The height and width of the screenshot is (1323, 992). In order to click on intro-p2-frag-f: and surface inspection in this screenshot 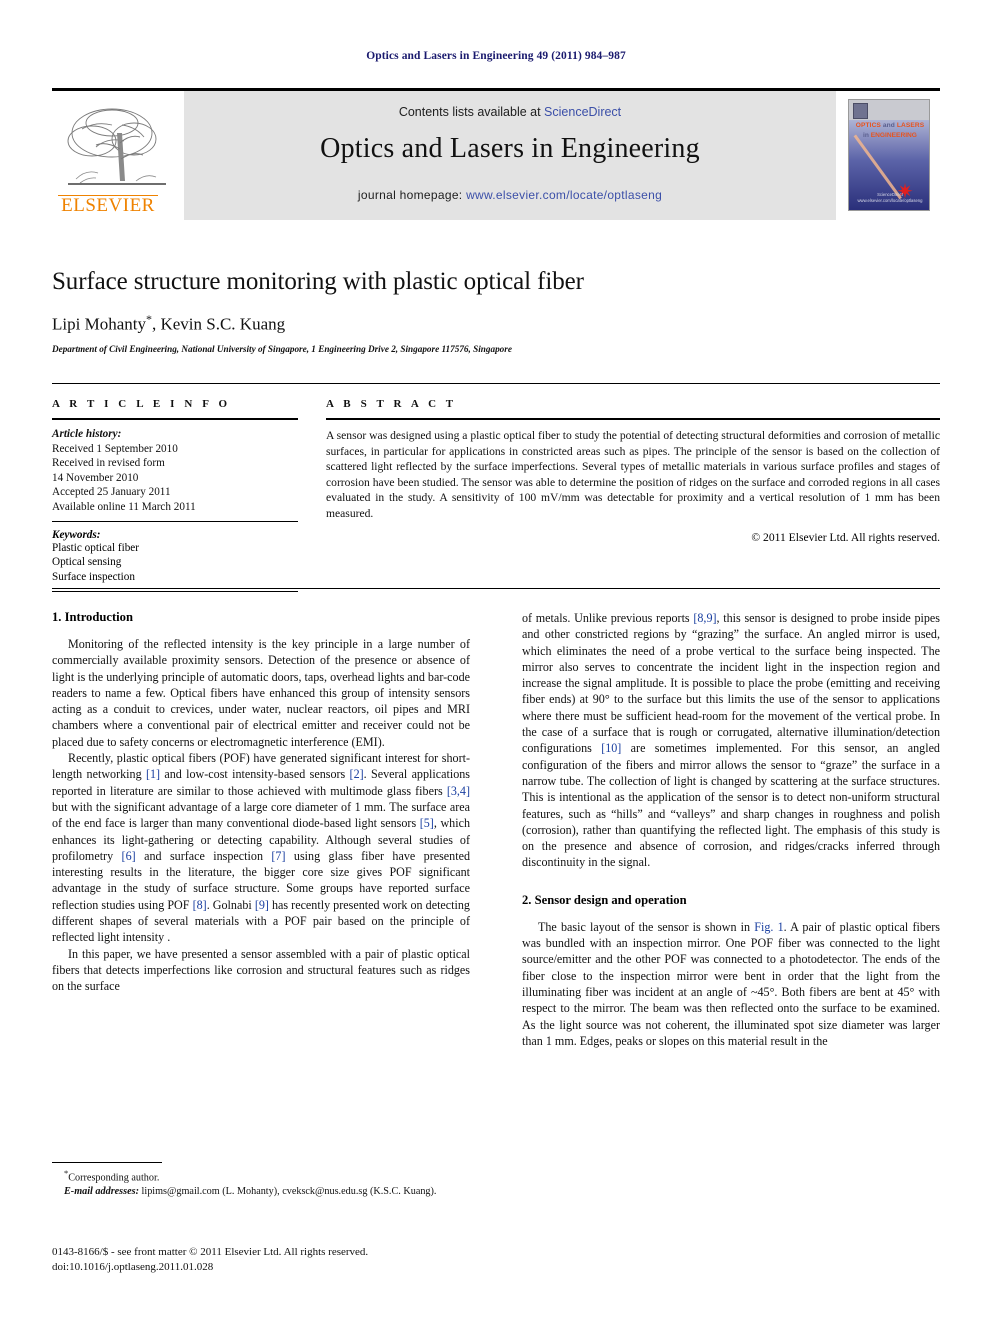, I will do `click(203, 855)`.